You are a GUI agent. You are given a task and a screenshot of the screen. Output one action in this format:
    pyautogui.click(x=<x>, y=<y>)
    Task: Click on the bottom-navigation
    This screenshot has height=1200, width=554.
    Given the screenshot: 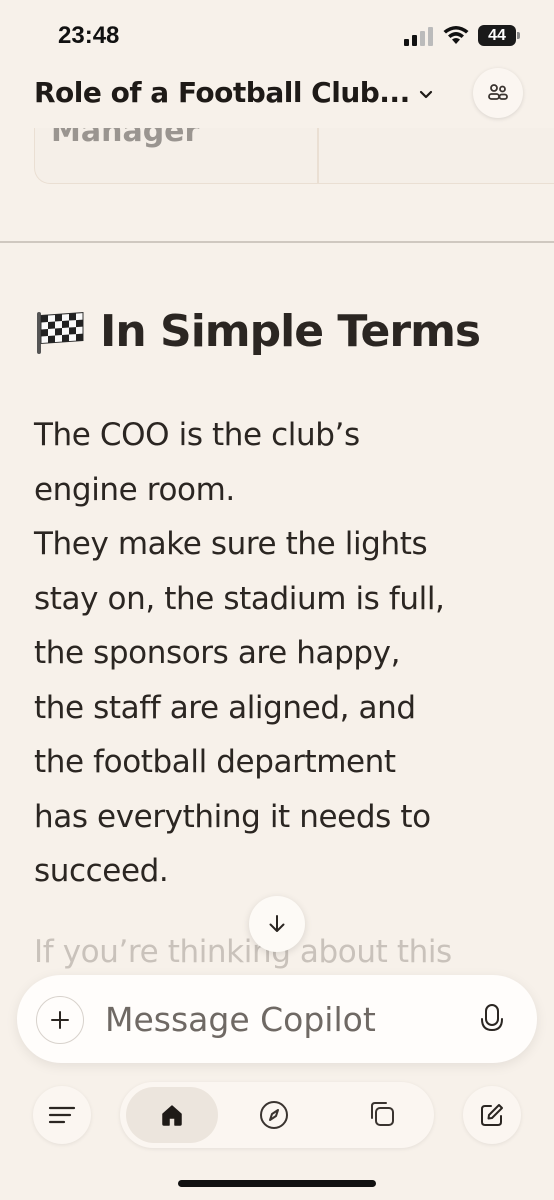 What is the action you would take?
    pyautogui.click(x=277, y=1116)
    